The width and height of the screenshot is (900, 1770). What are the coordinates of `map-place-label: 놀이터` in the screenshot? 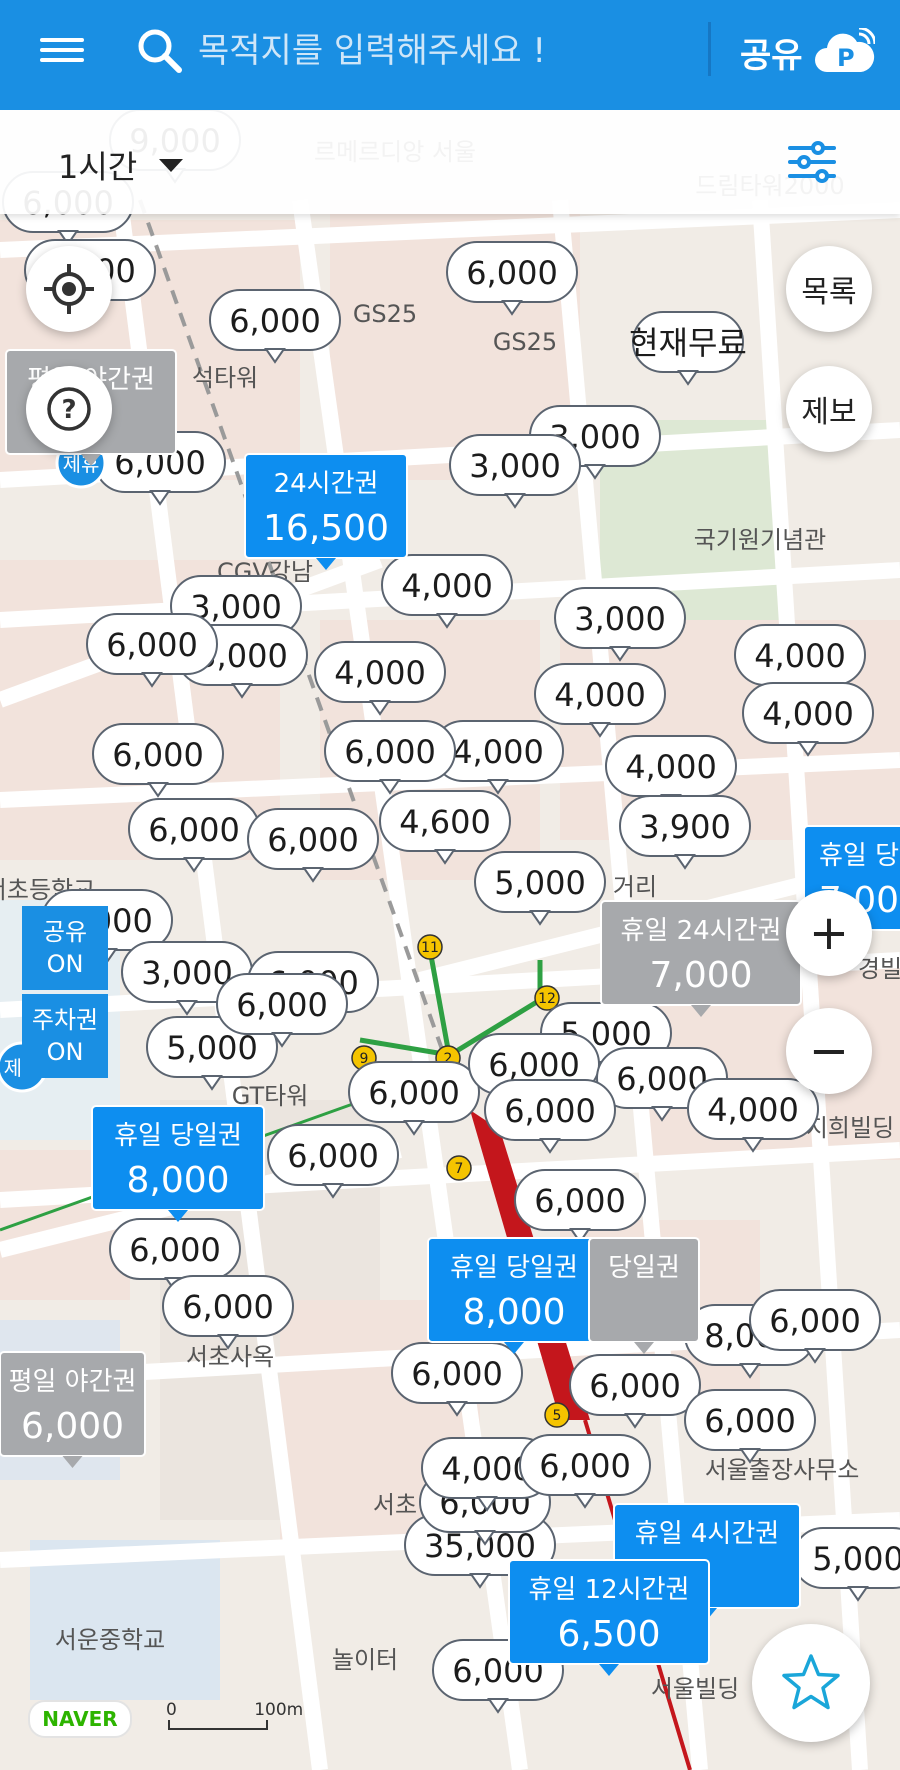 It's located at (365, 1660).